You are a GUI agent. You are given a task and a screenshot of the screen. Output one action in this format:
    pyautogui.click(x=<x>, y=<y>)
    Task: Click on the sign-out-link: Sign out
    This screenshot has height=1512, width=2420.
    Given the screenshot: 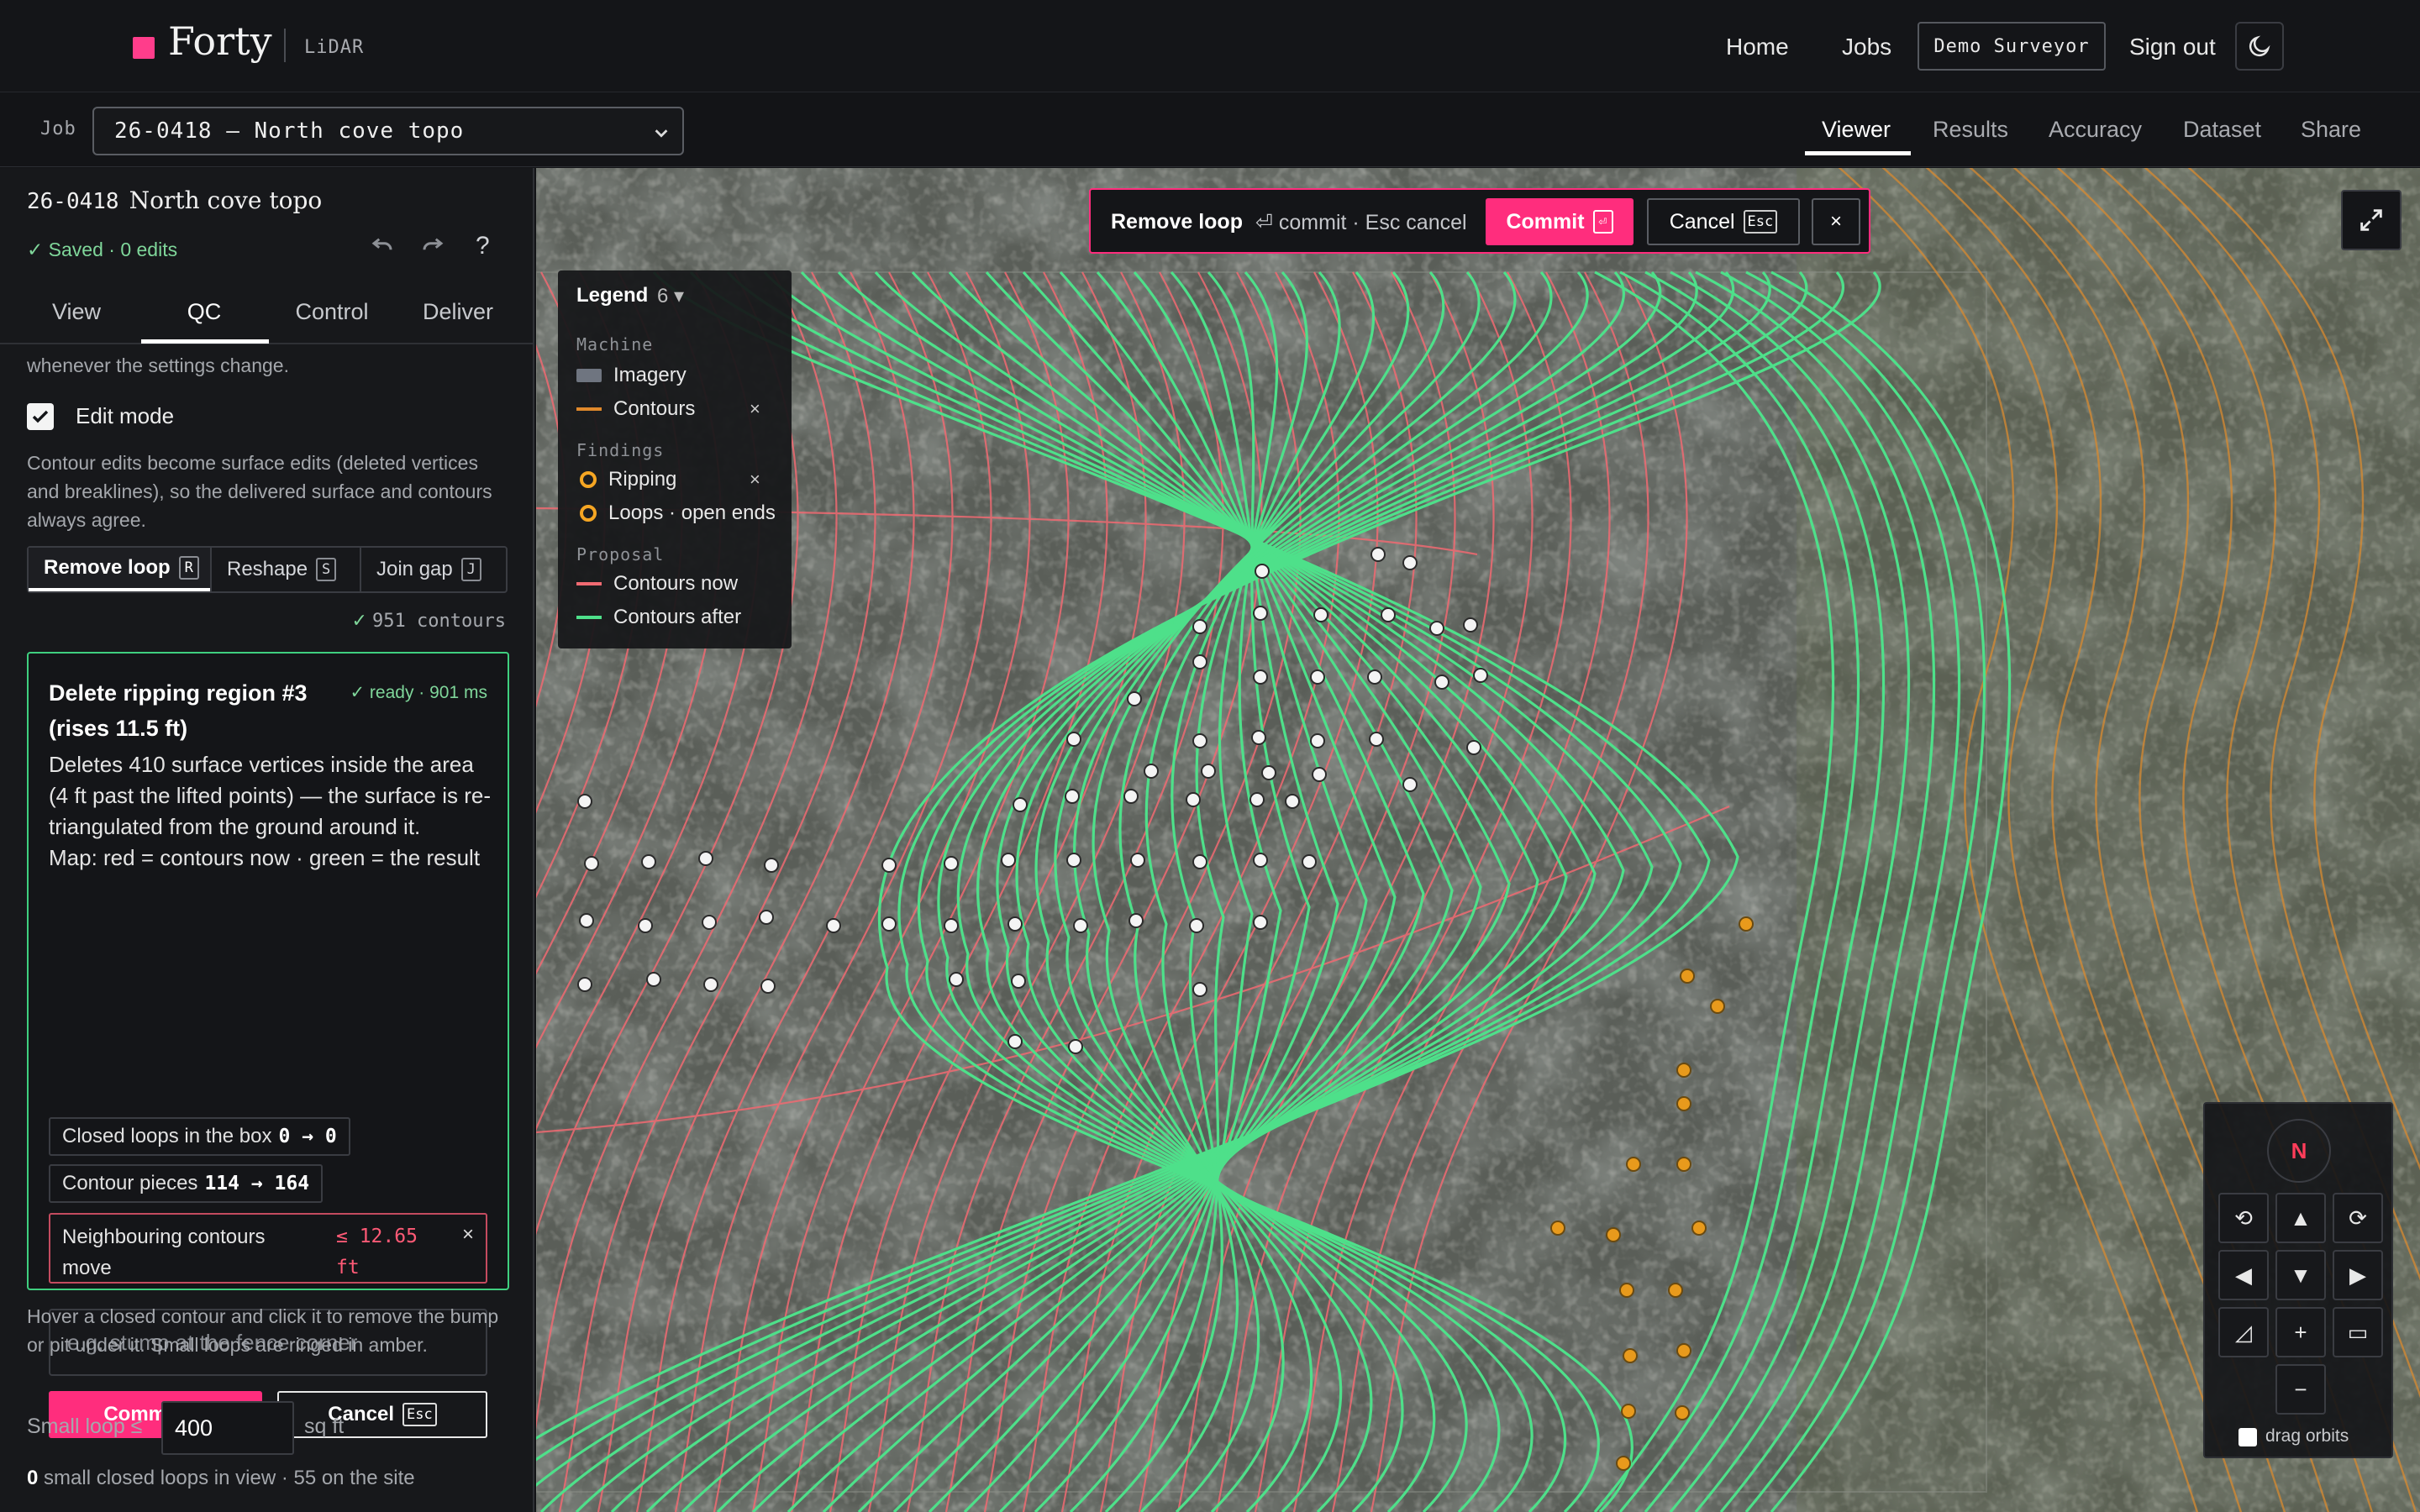 What is the action you would take?
    pyautogui.click(x=2172, y=47)
    